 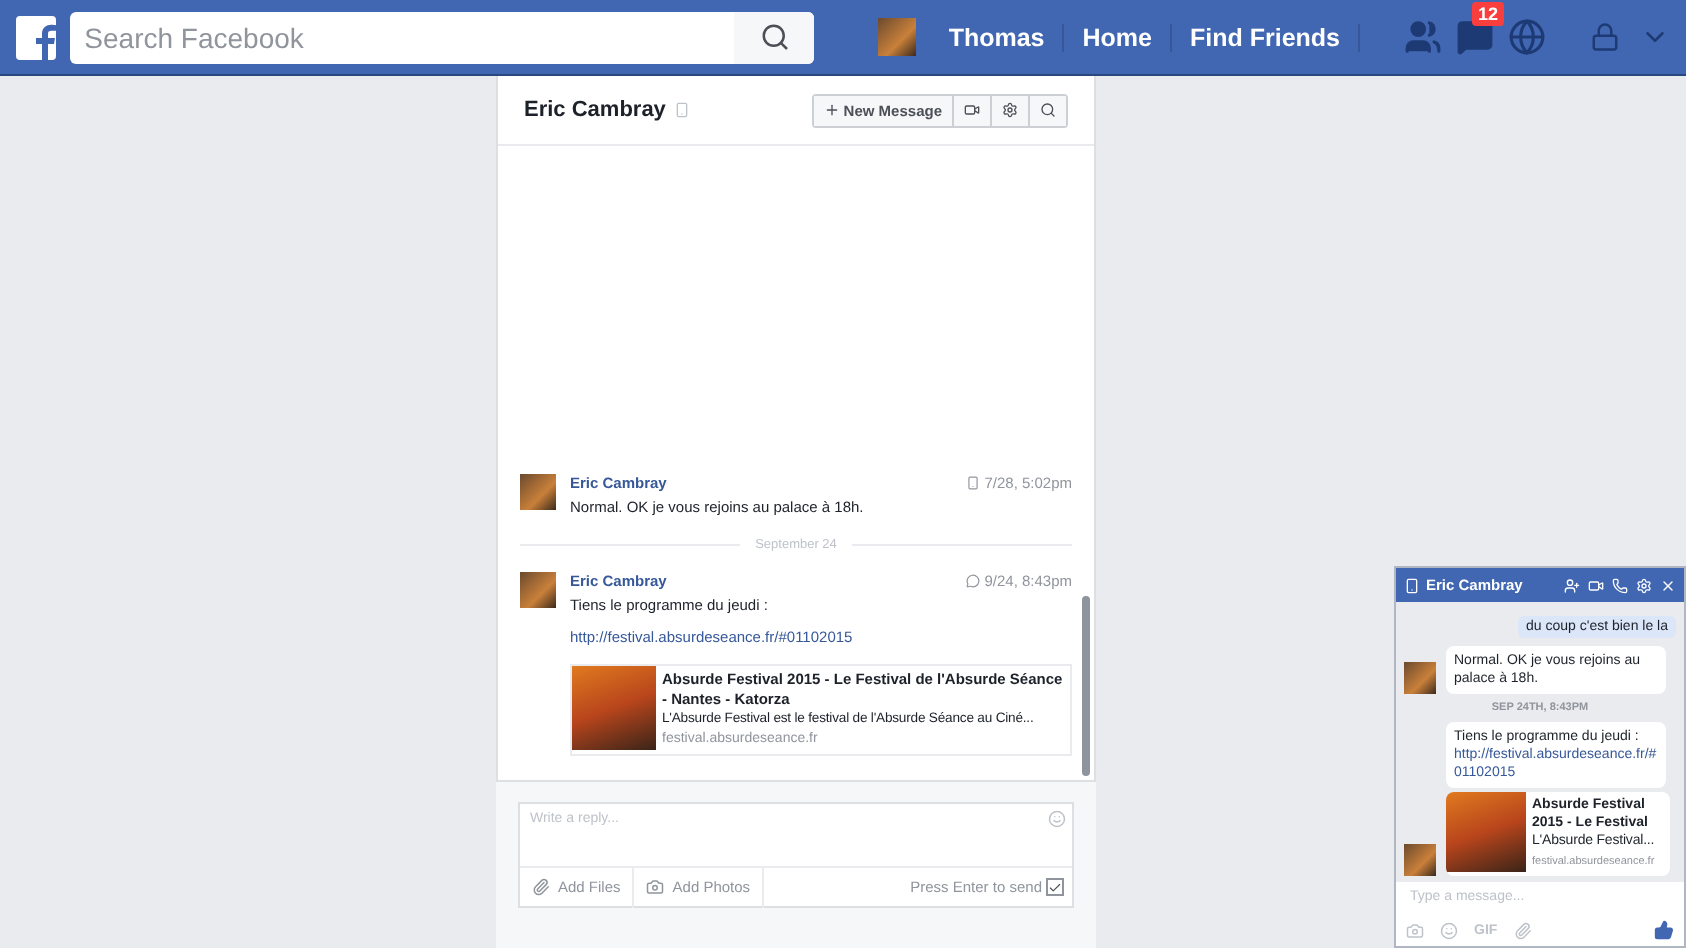 I want to click on settings-button, so click(x=1009, y=110).